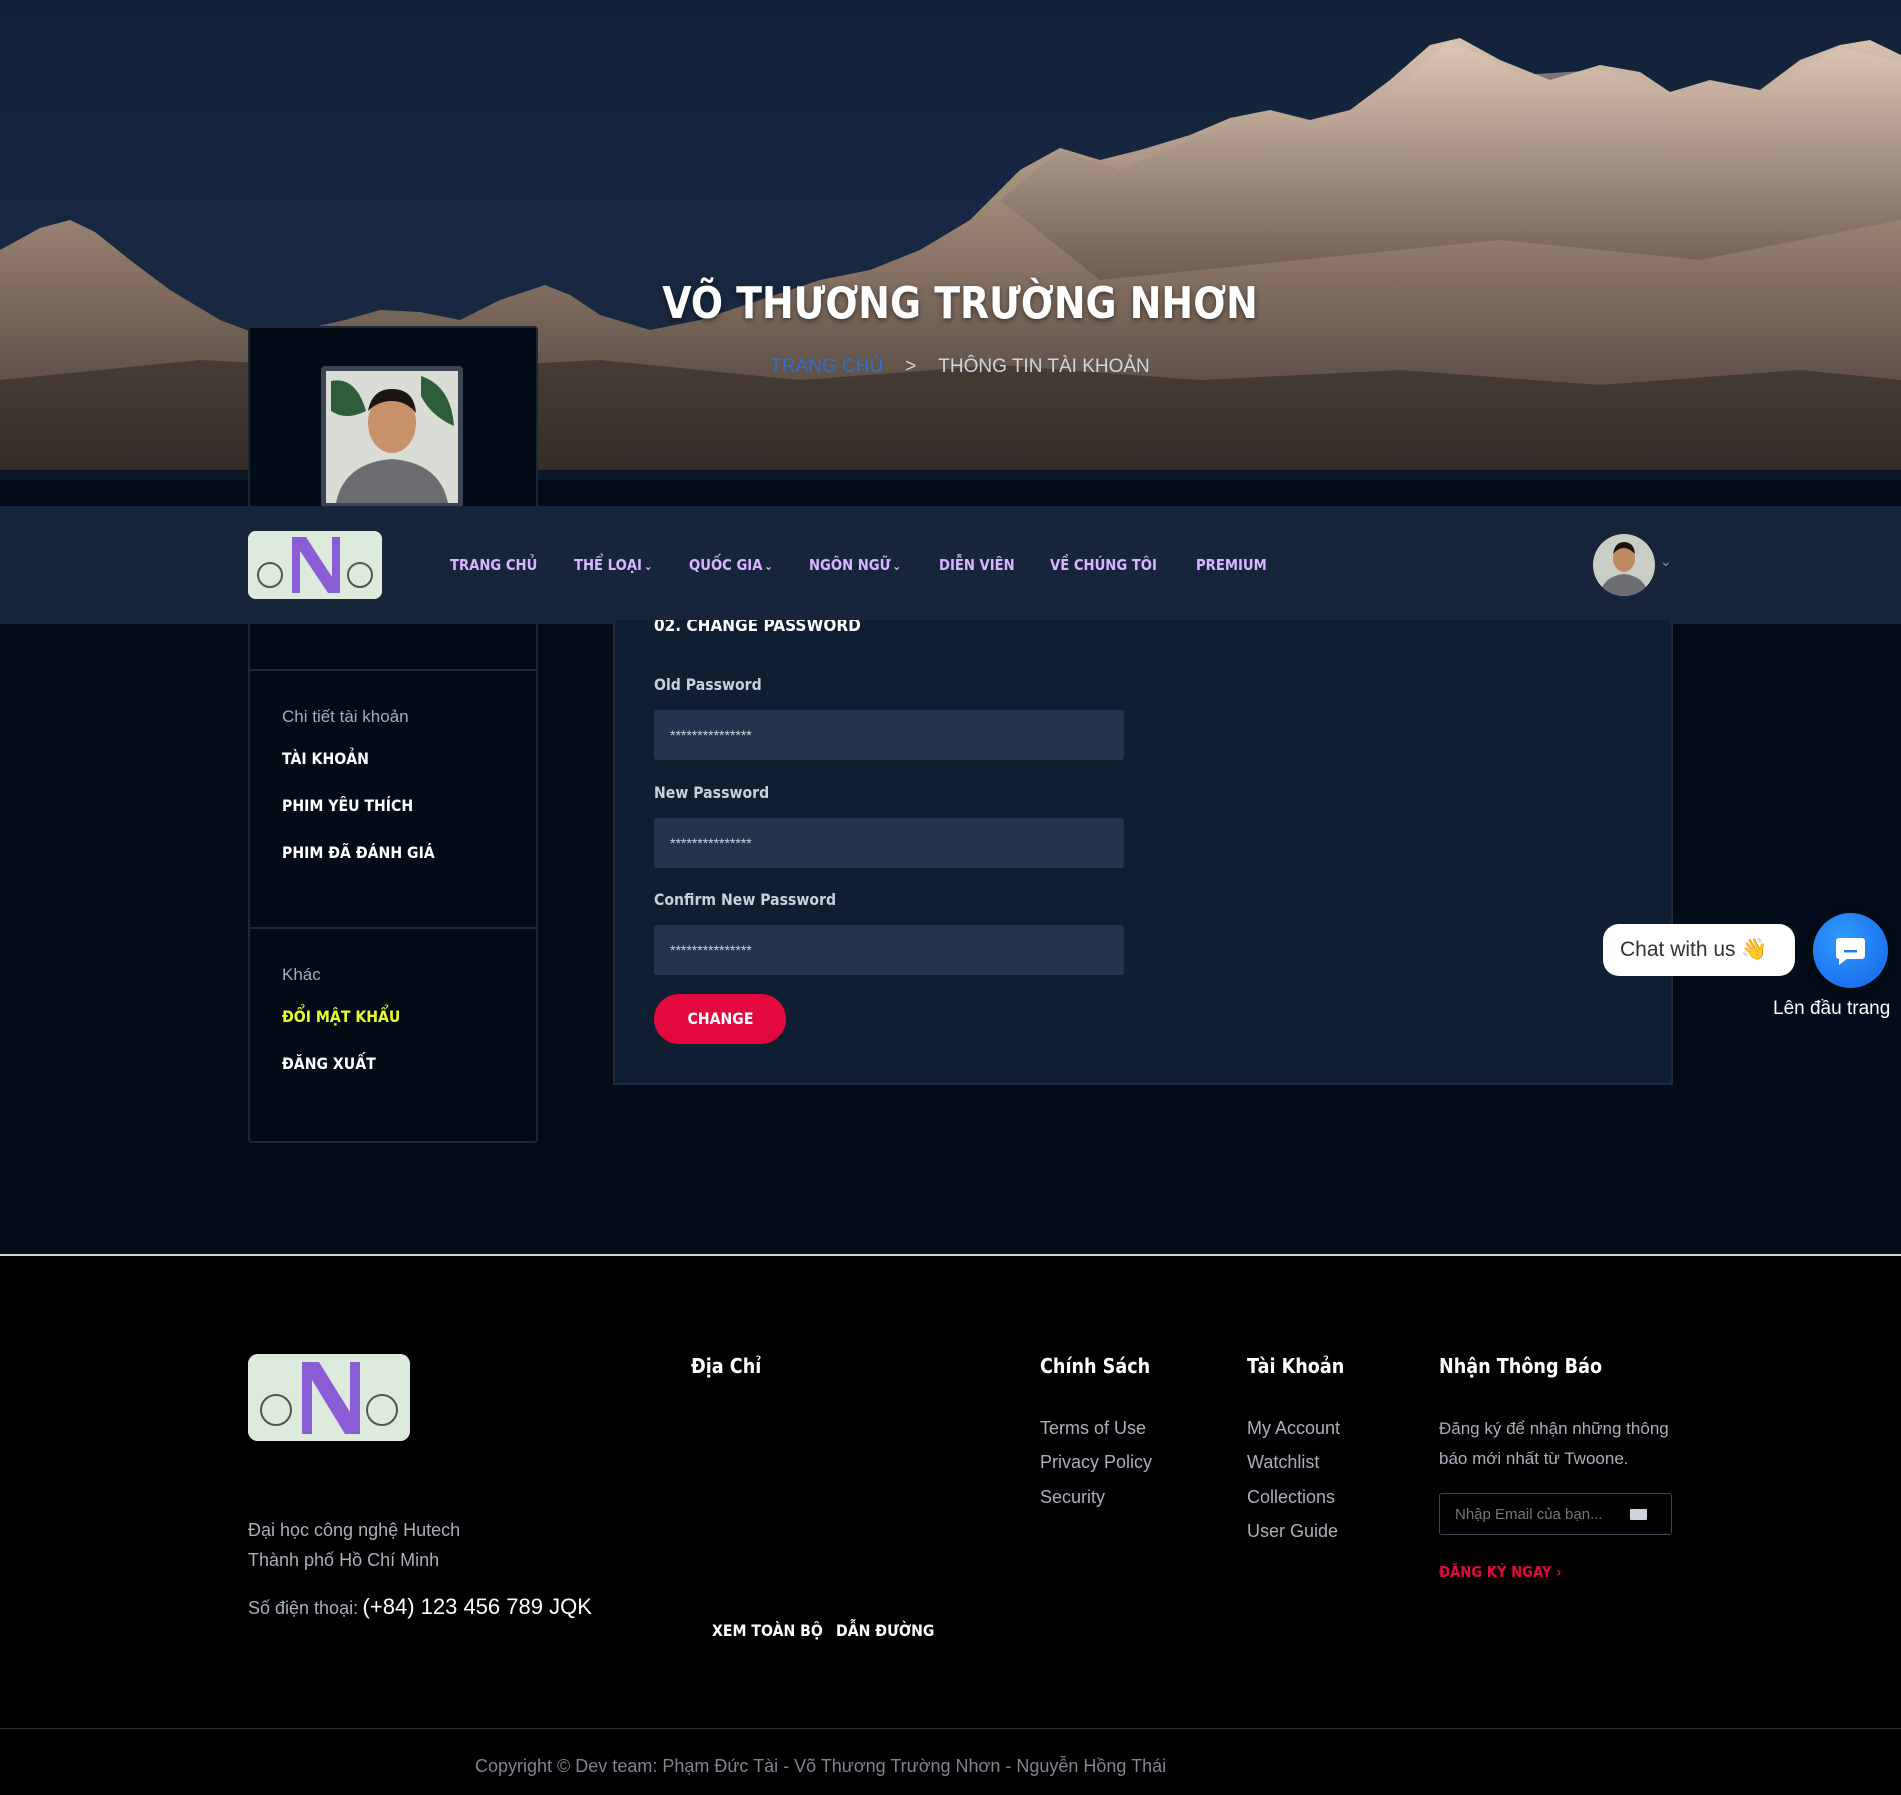 The width and height of the screenshot is (1901, 1795). Describe the element at coordinates (493, 565) in the screenshot. I see `nav-item-home: TRANG CHỦ` at that location.